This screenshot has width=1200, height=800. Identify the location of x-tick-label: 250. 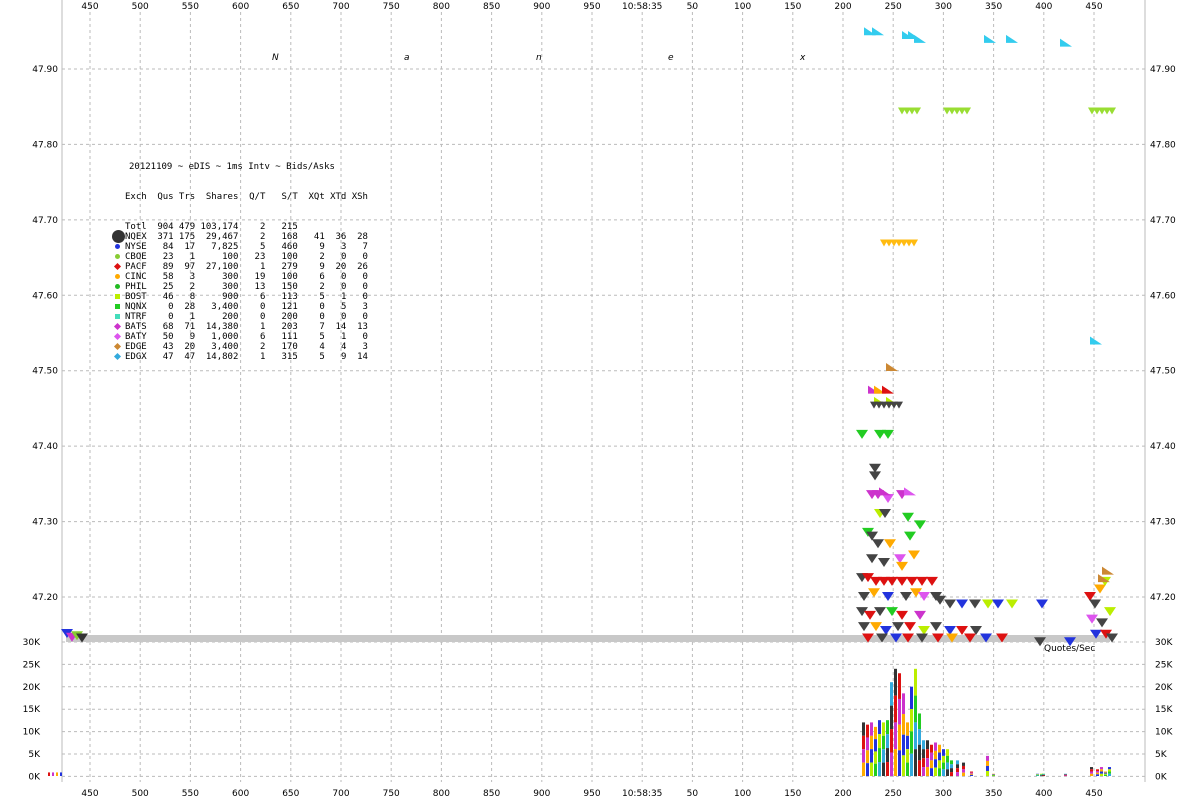
(893, 794).